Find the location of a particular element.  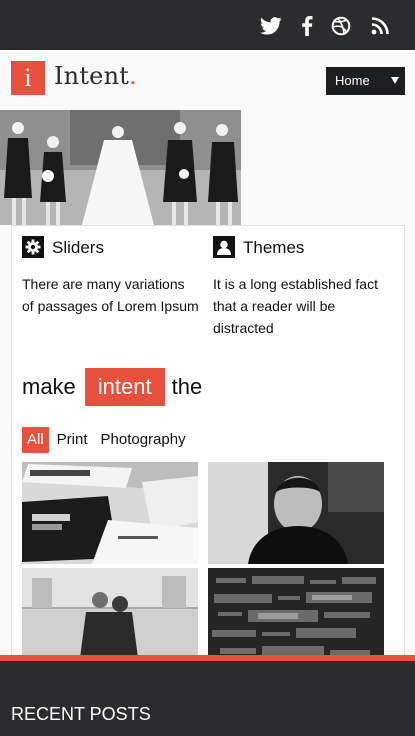

rss-icon is located at coordinates (380, 26).